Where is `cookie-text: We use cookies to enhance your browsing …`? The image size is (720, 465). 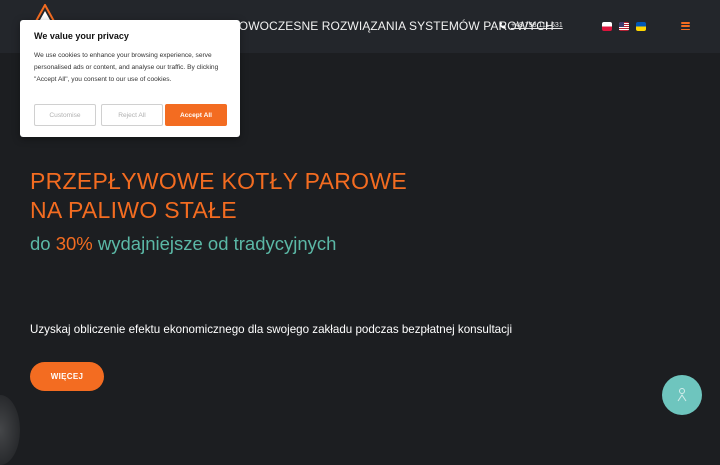
cookie-text: We use cookies to enhance your browsing … is located at coordinates (126, 67).